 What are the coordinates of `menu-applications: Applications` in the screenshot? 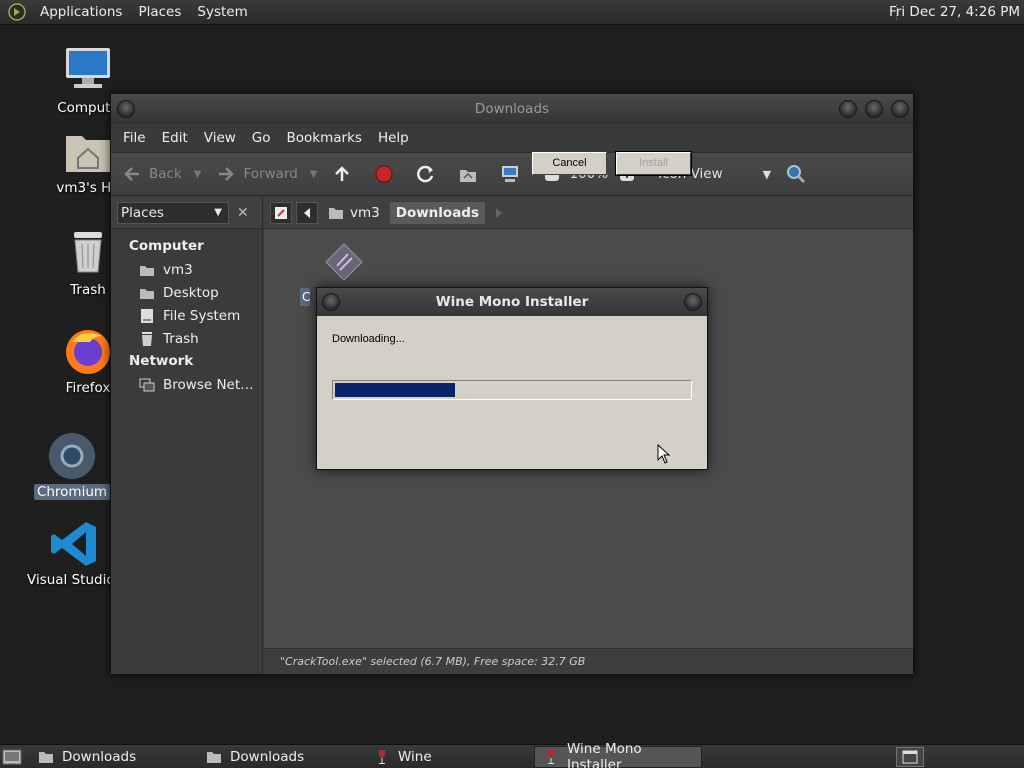 It's located at (81, 12).